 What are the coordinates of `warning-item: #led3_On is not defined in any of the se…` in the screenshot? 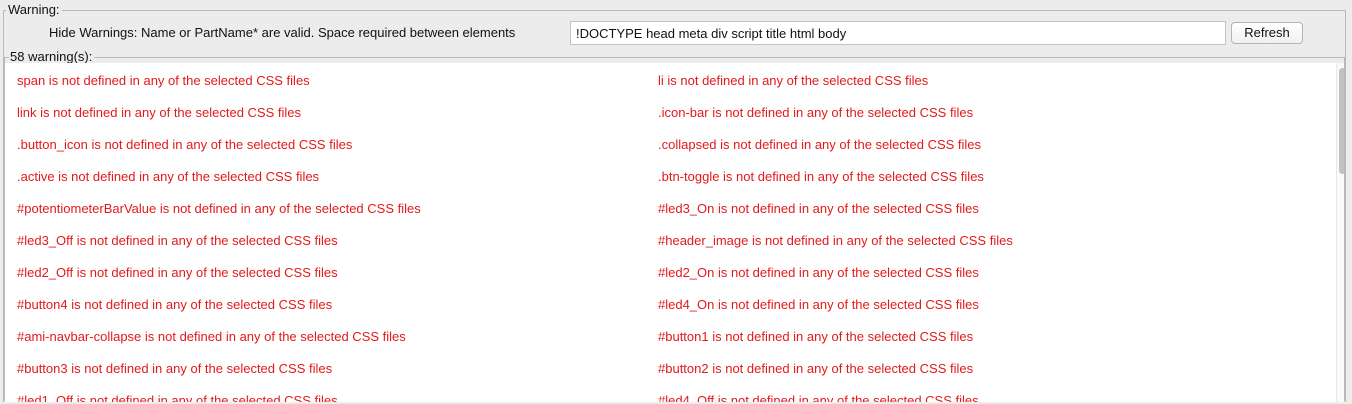 It's located at (818, 208).